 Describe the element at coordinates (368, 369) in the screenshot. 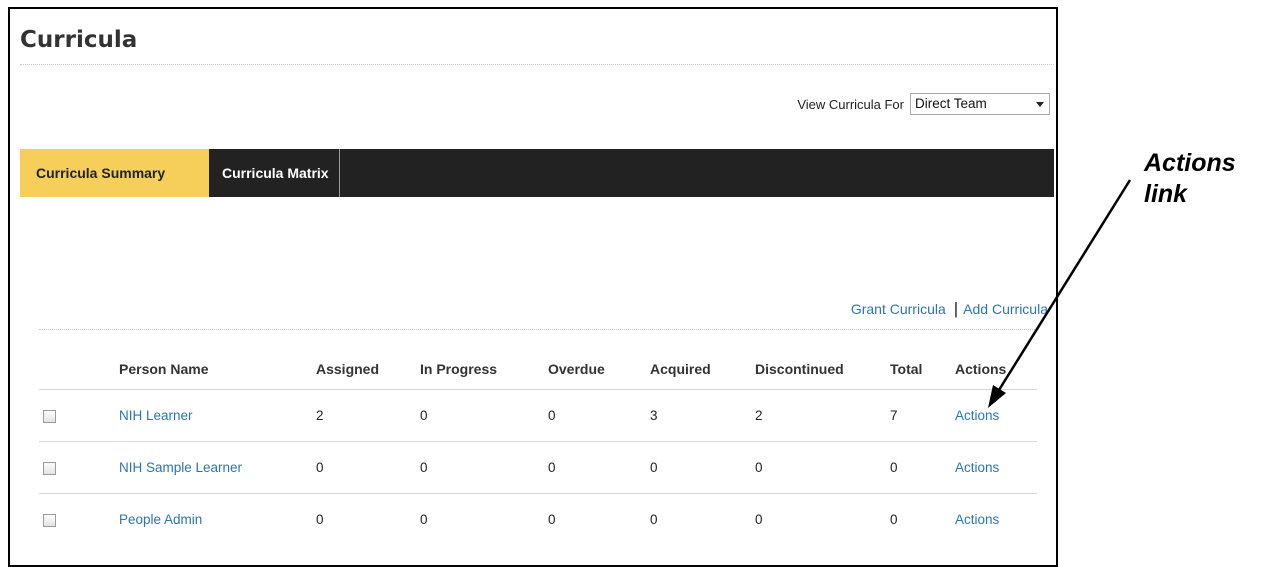

I see `column-header-assigned: Assigned` at that location.